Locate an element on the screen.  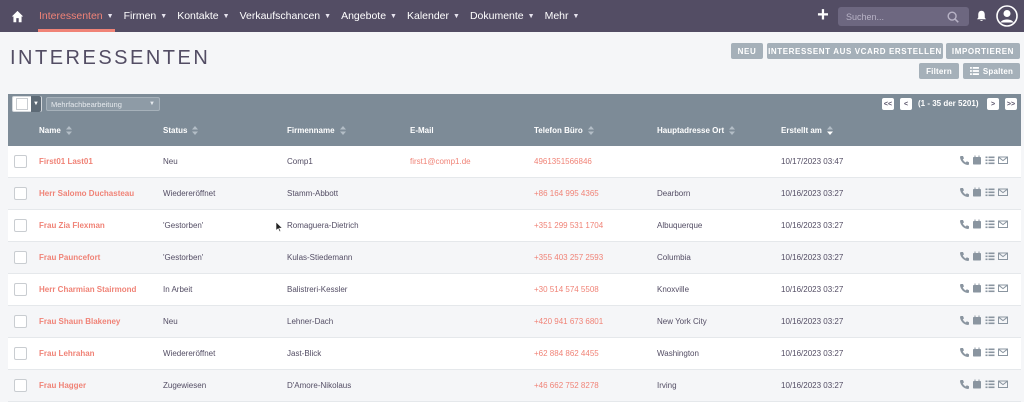
column-header-phone: Telefon Büro is located at coordinates (564, 130).